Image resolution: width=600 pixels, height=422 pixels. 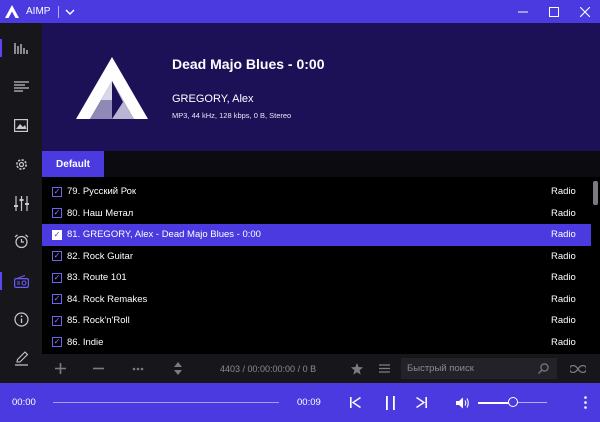 I want to click on row-title: 80. Наш Метал, so click(x=100, y=213).